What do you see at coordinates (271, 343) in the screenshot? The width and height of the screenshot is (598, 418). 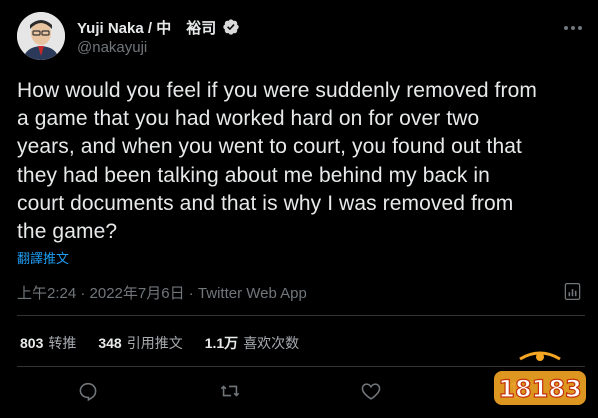 I see `like-count-label: 喜欢次数` at bounding box center [271, 343].